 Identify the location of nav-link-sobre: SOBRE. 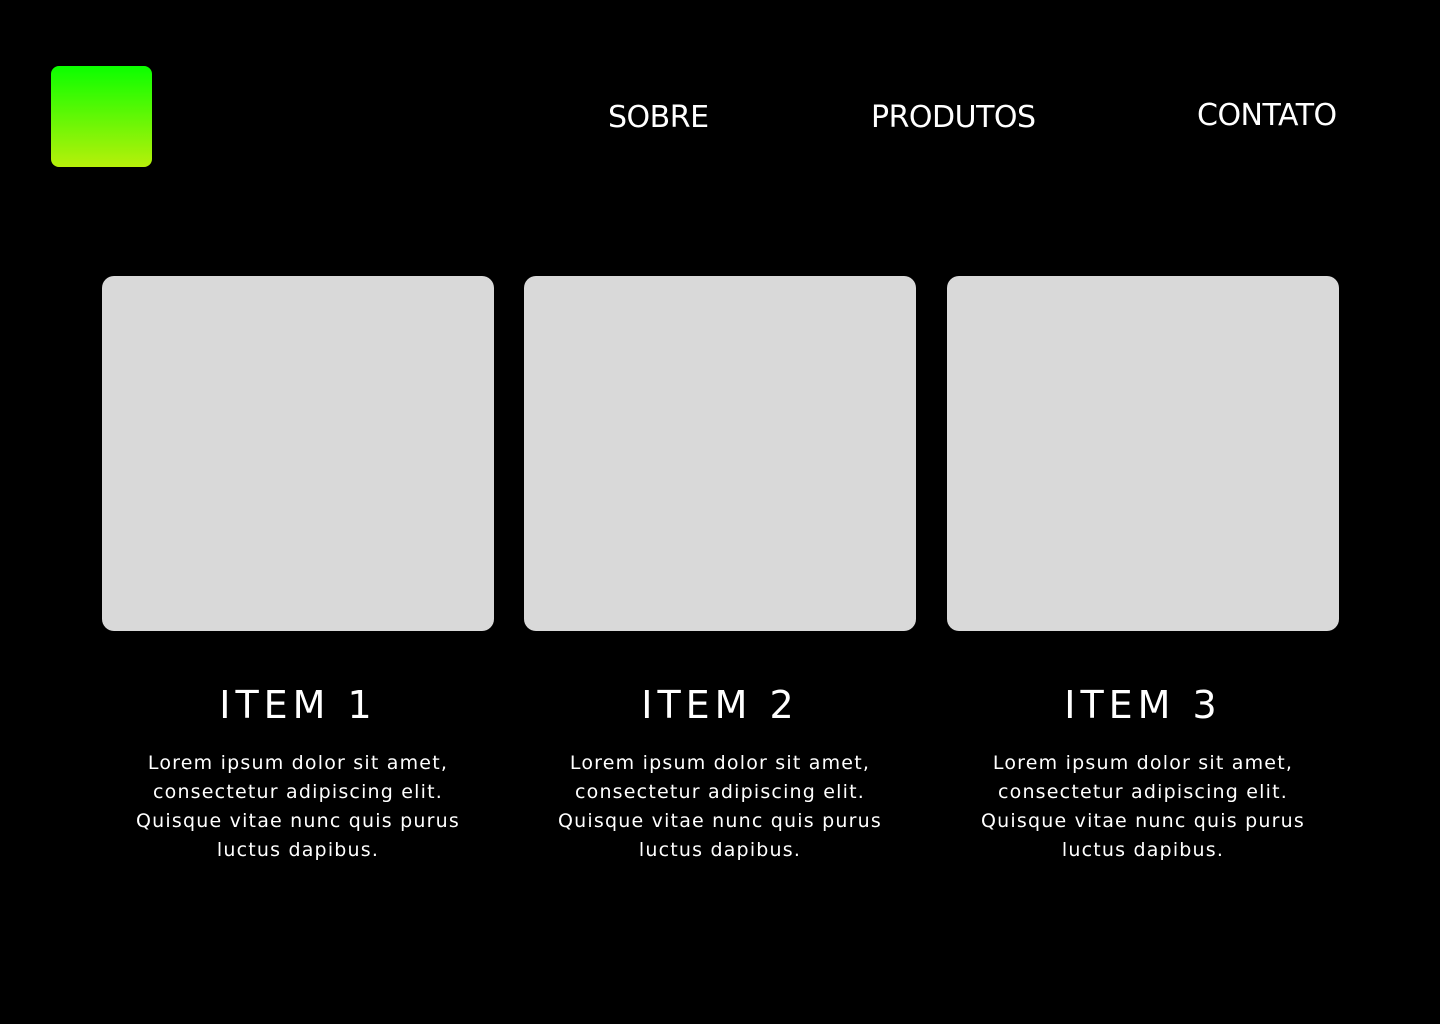
(658, 118).